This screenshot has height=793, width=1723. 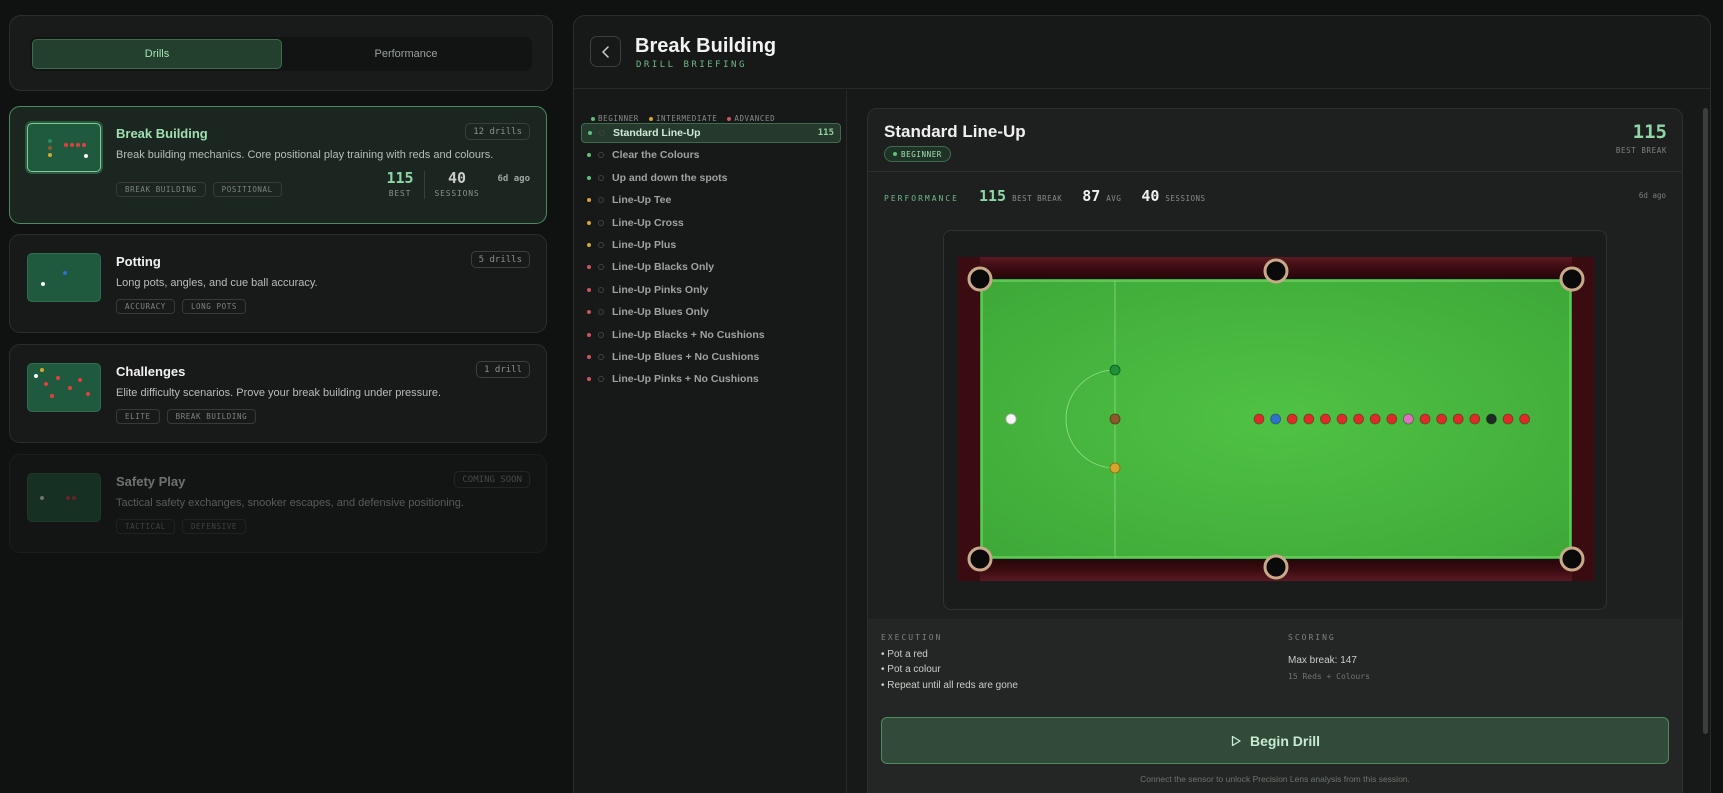 I want to click on drill-list-item: Standard Line-Up 115, so click(x=711, y=133).